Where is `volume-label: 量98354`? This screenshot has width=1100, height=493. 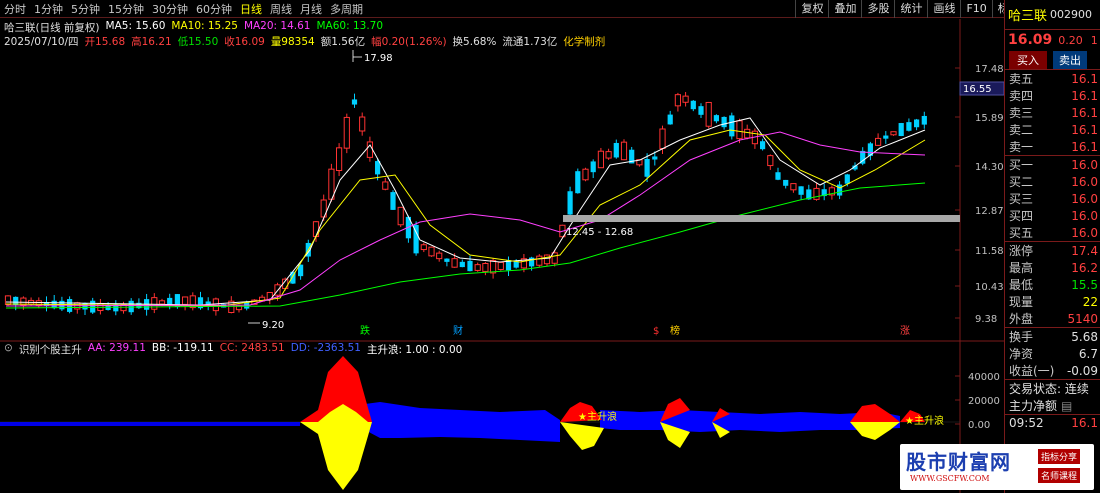 volume-label: 量98354 is located at coordinates (292, 42).